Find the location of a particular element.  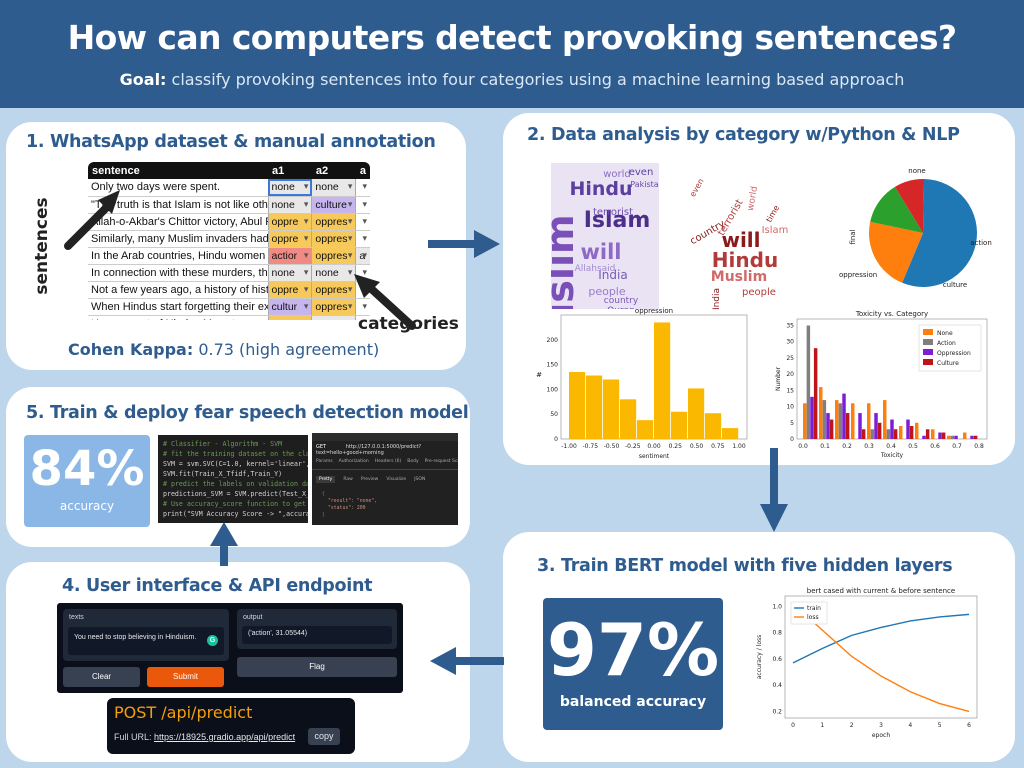

postman-response-tab: Raw is located at coordinates (347, 479).